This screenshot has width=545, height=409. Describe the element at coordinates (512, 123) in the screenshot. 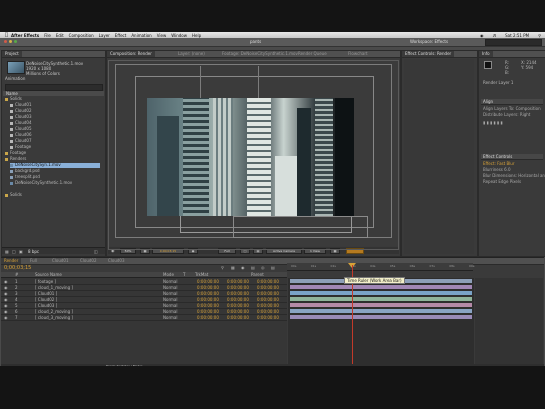

I see `align-icons: ▮ ▮ ▮ ▮ ▮ ▮` at that location.